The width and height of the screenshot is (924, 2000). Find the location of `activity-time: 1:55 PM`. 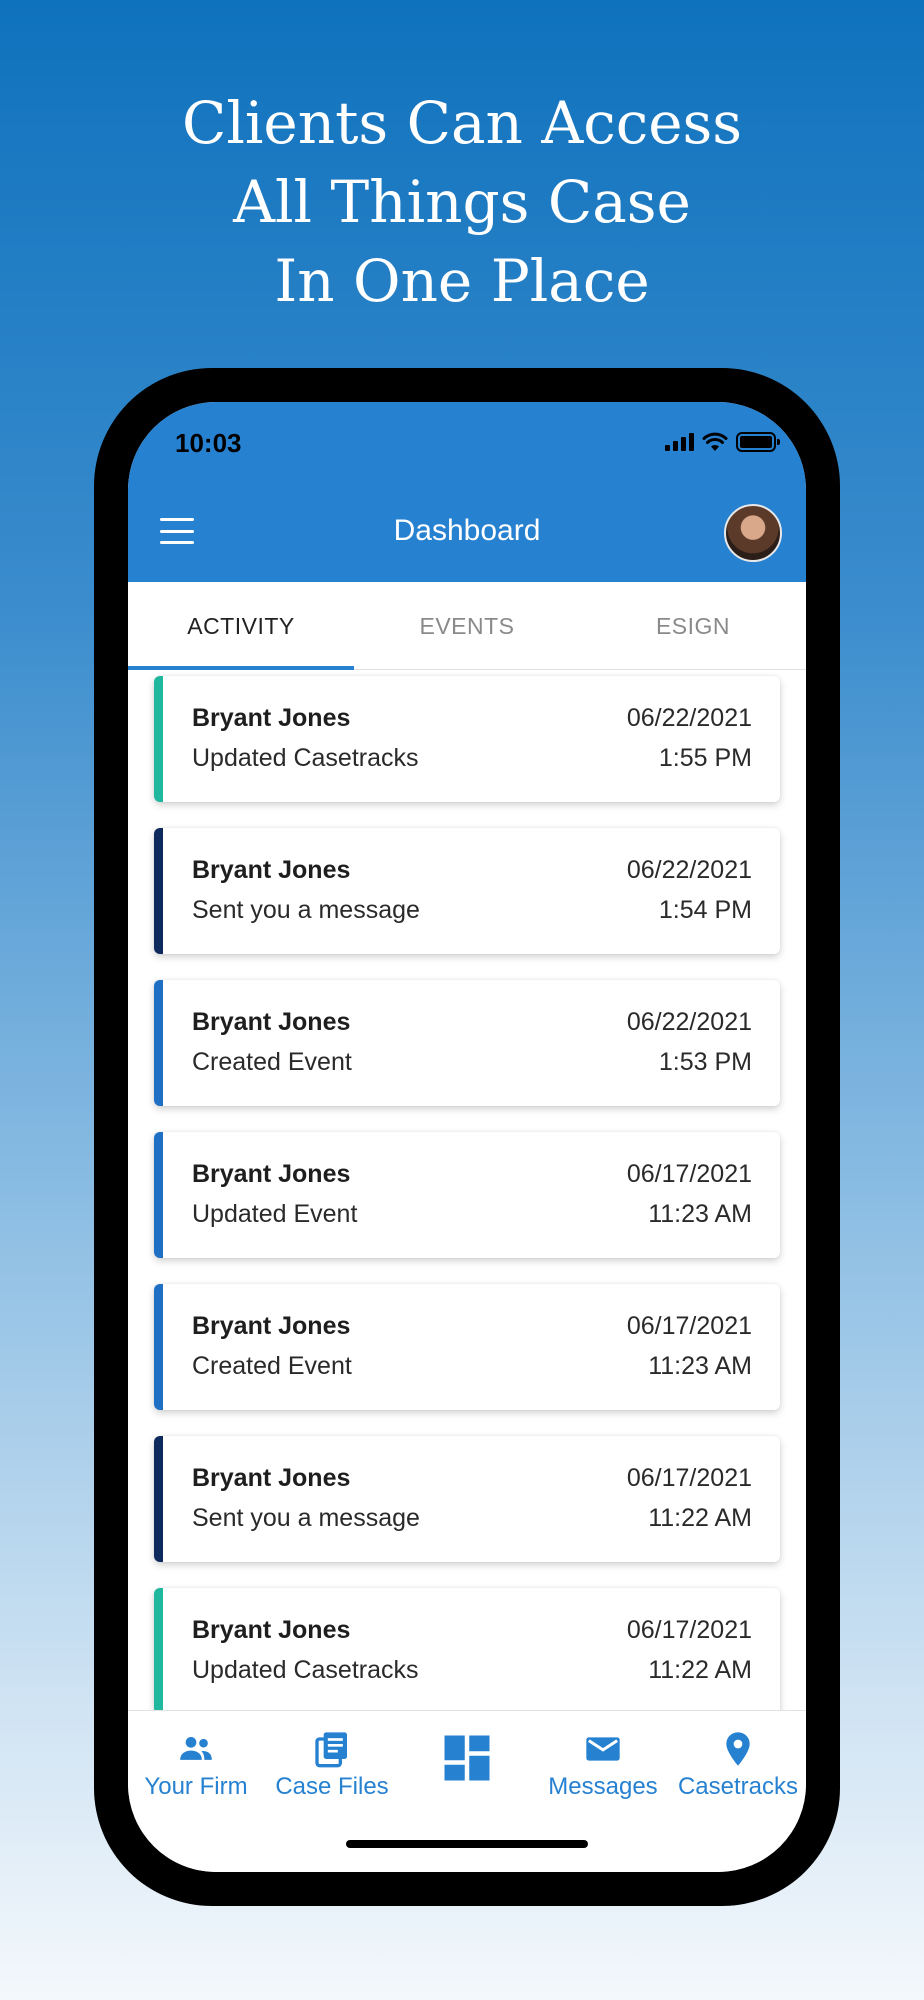

activity-time: 1:55 PM is located at coordinates (705, 758).